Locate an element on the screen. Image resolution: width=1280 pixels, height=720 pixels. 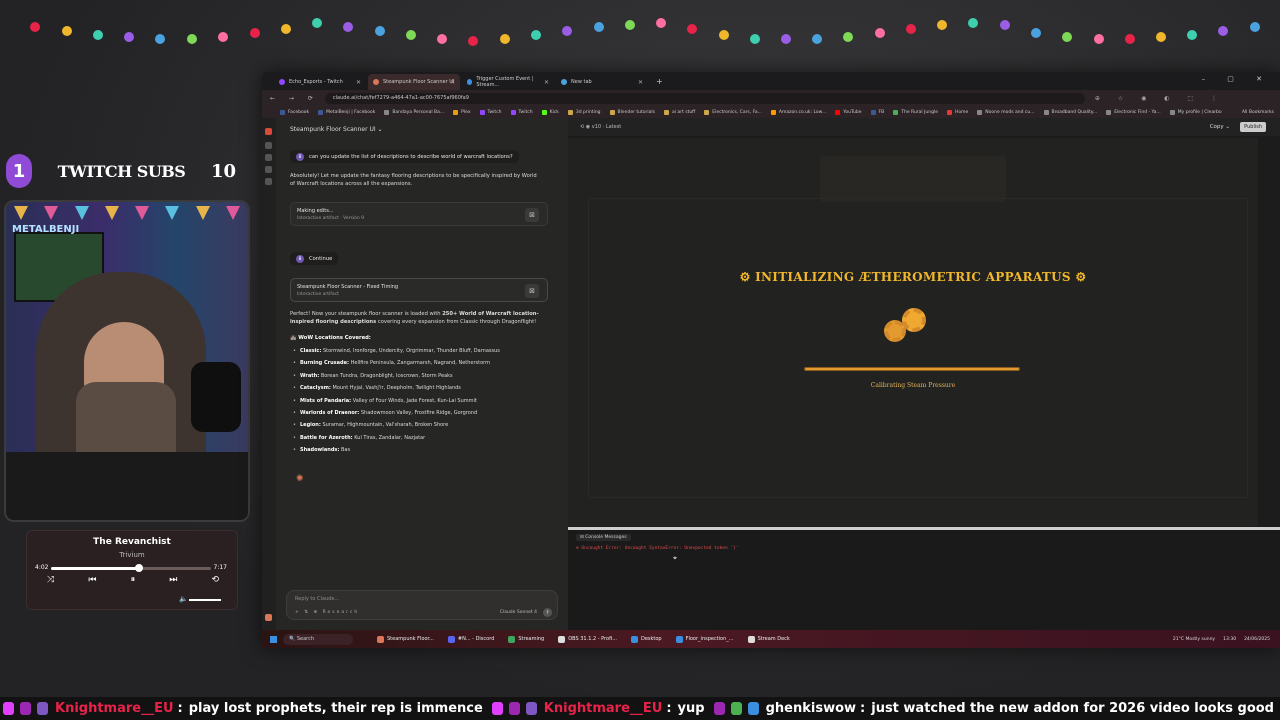
shuffle-icon: ⤨ is located at coordinates (50, 580).